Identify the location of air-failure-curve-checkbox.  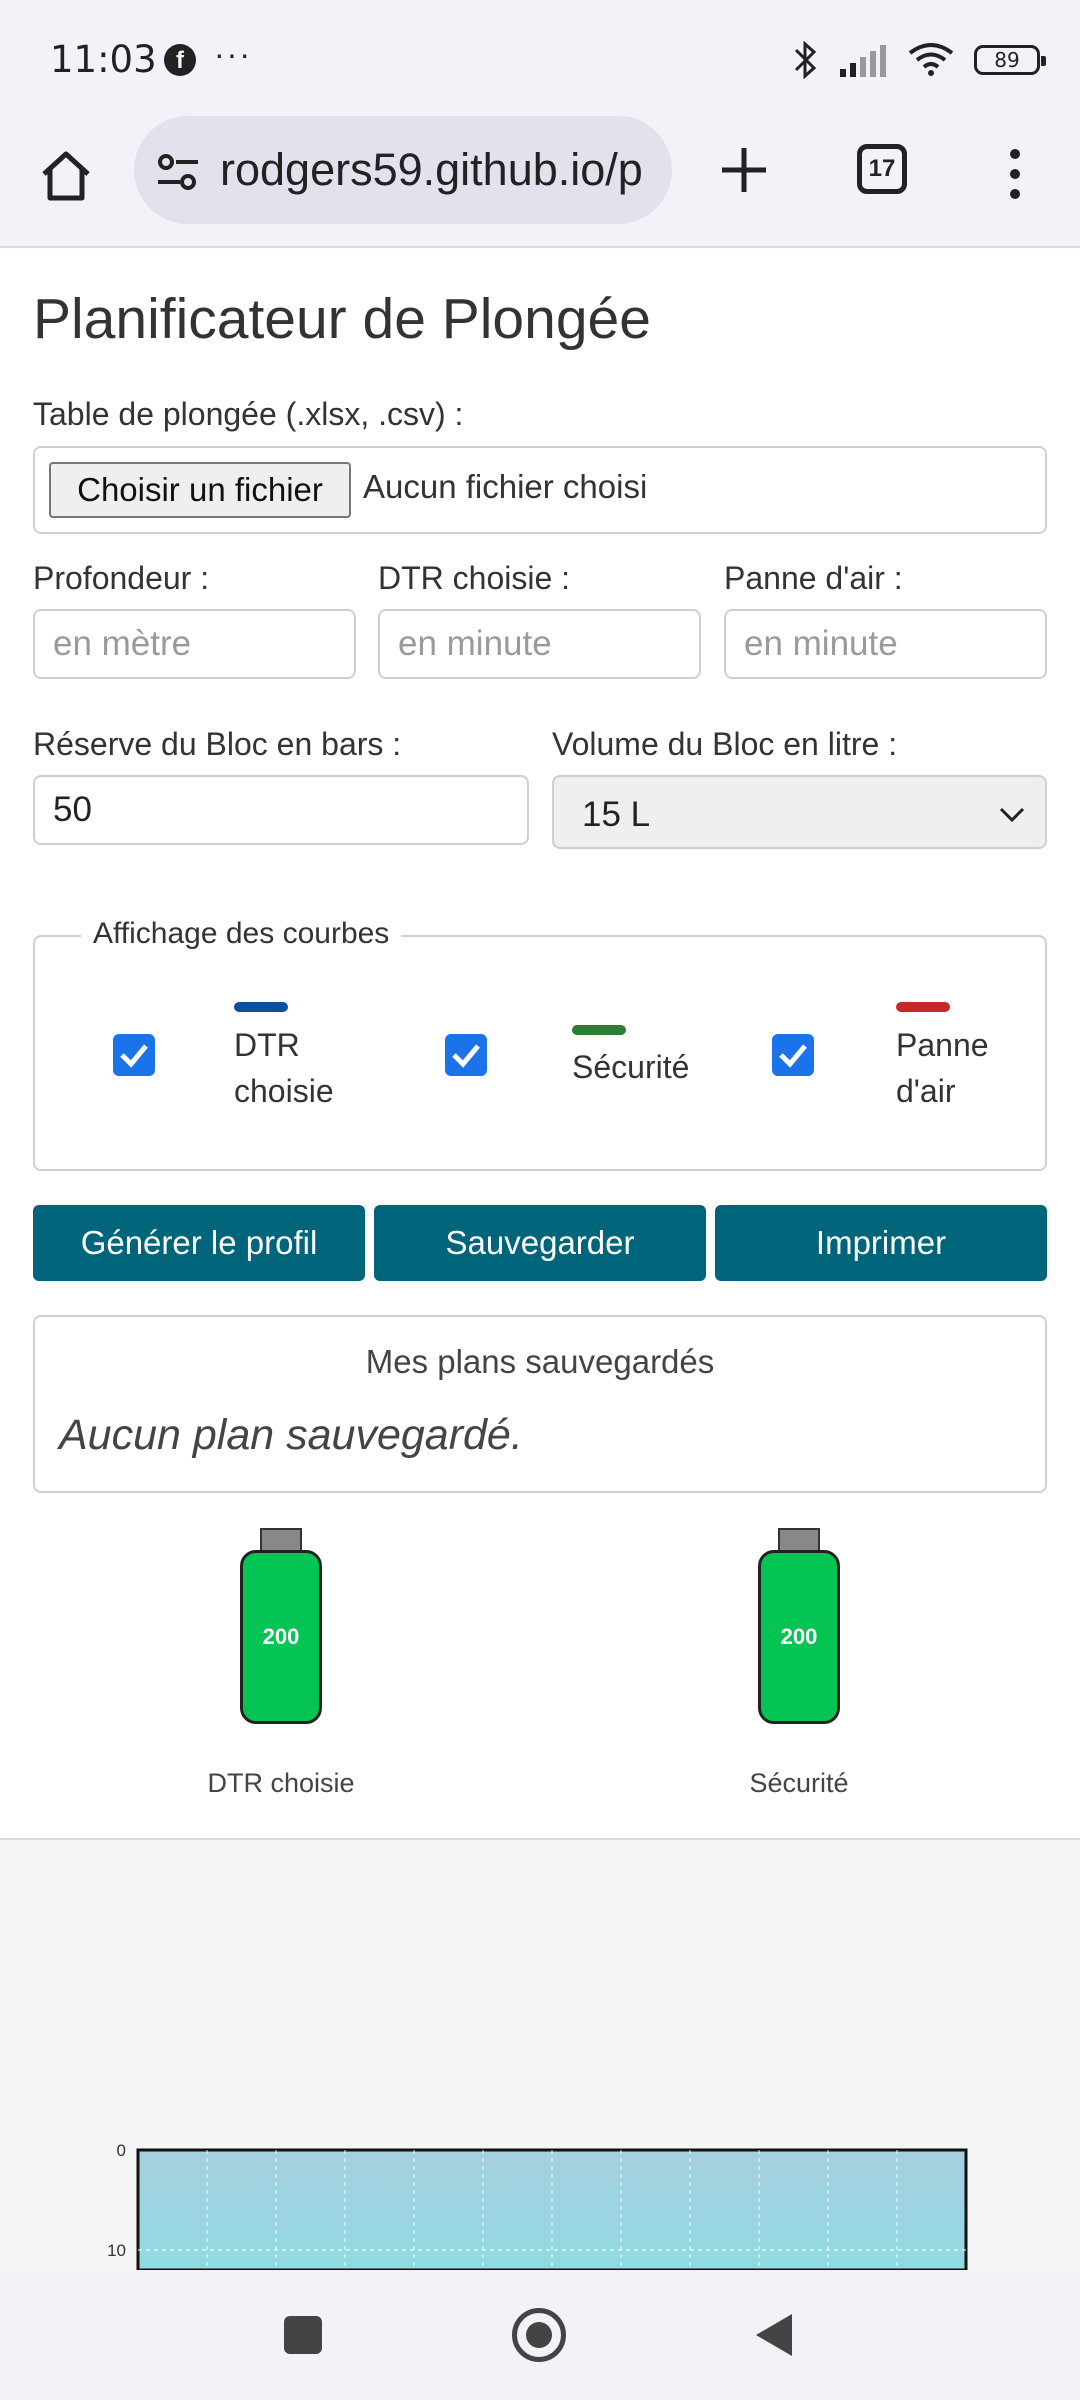
(793, 1055).